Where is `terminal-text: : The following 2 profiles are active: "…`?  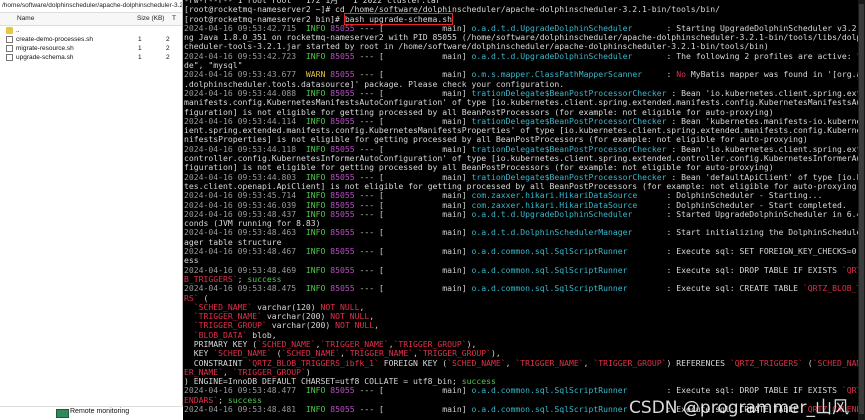 terminal-text: : The following 2 profiles are active: "… is located at coordinates (763, 55).